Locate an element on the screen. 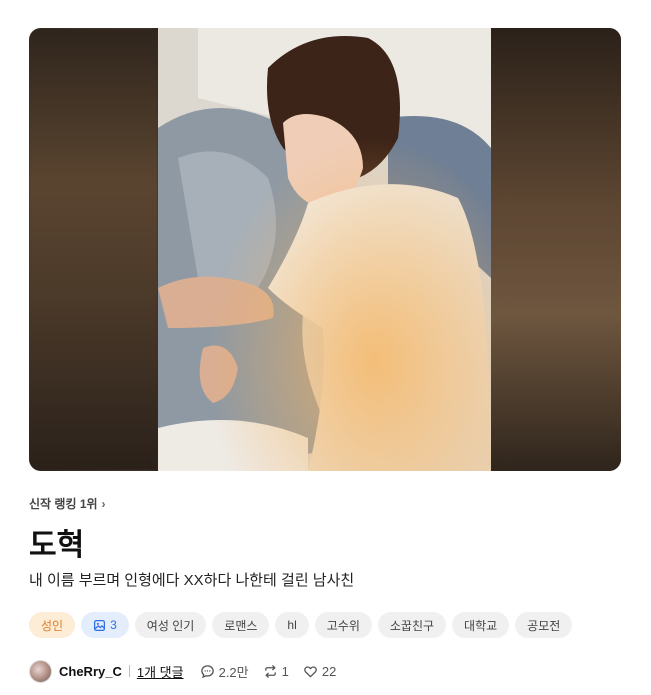 This screenshot has width=651, height=695. tag-childhood-friend: 소꿉친구 is located at coordinates (412, 625).